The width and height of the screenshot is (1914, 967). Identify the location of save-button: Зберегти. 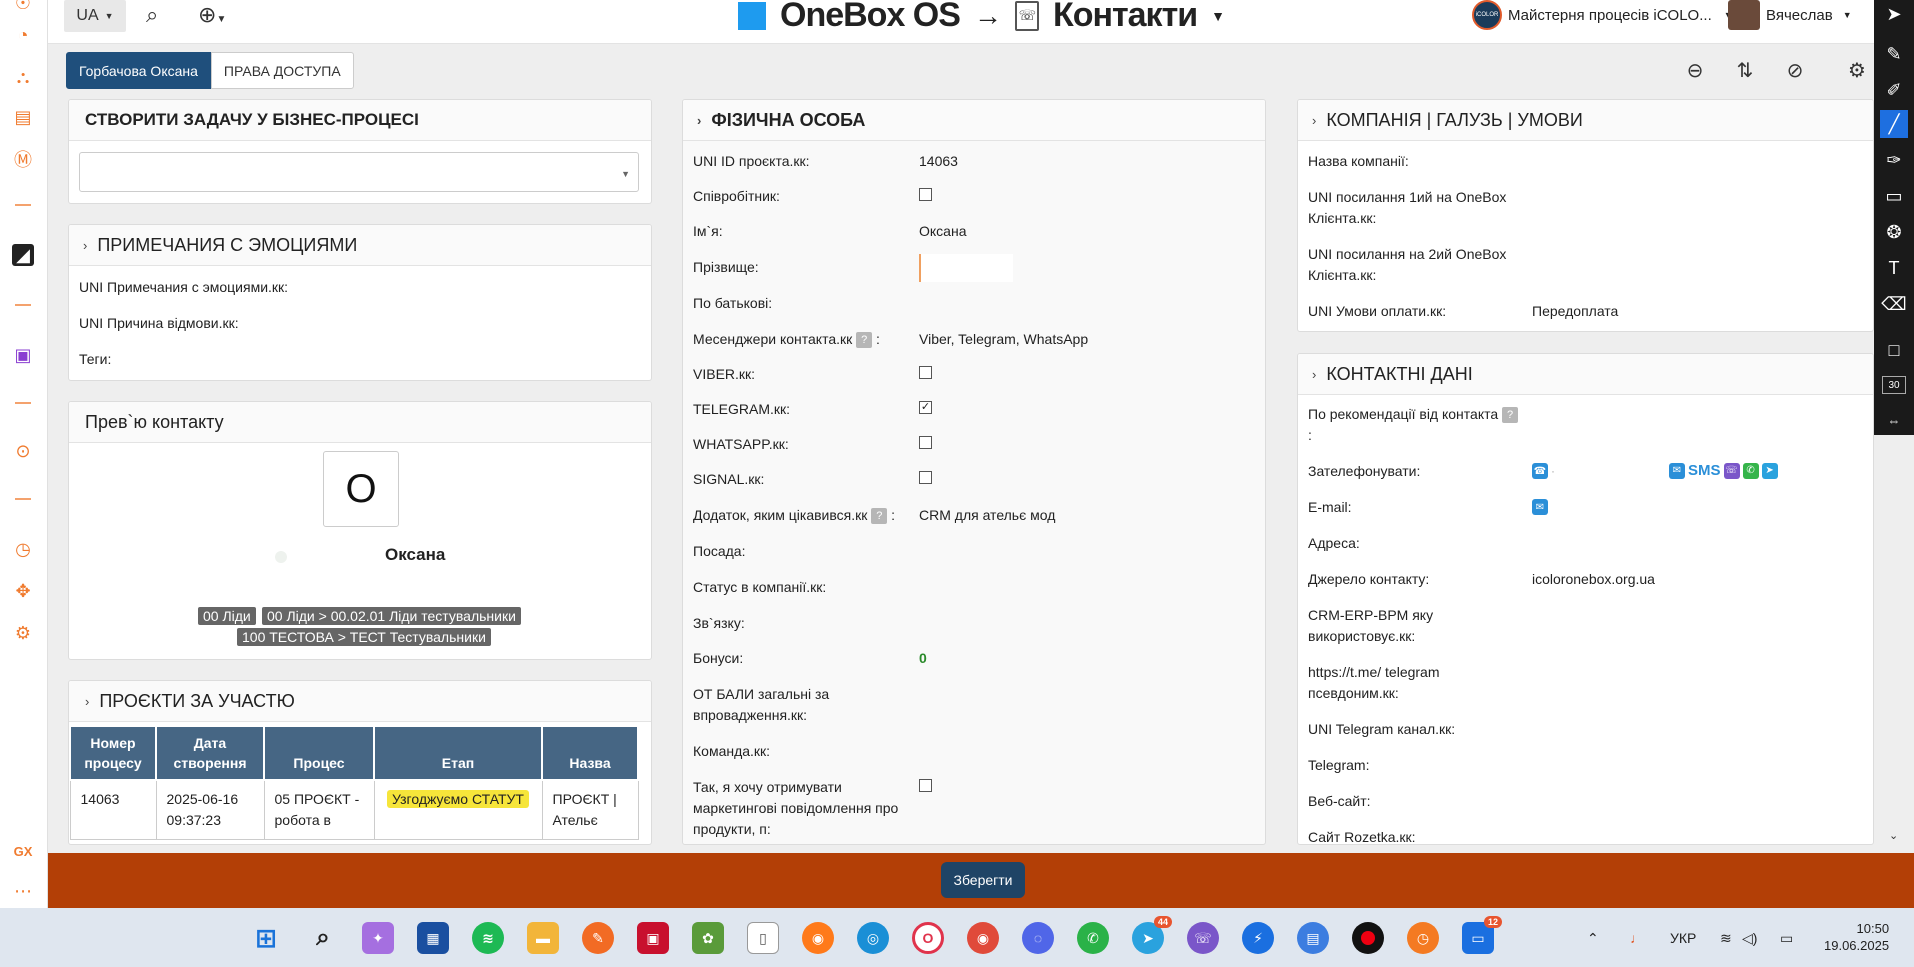
(983, 880).